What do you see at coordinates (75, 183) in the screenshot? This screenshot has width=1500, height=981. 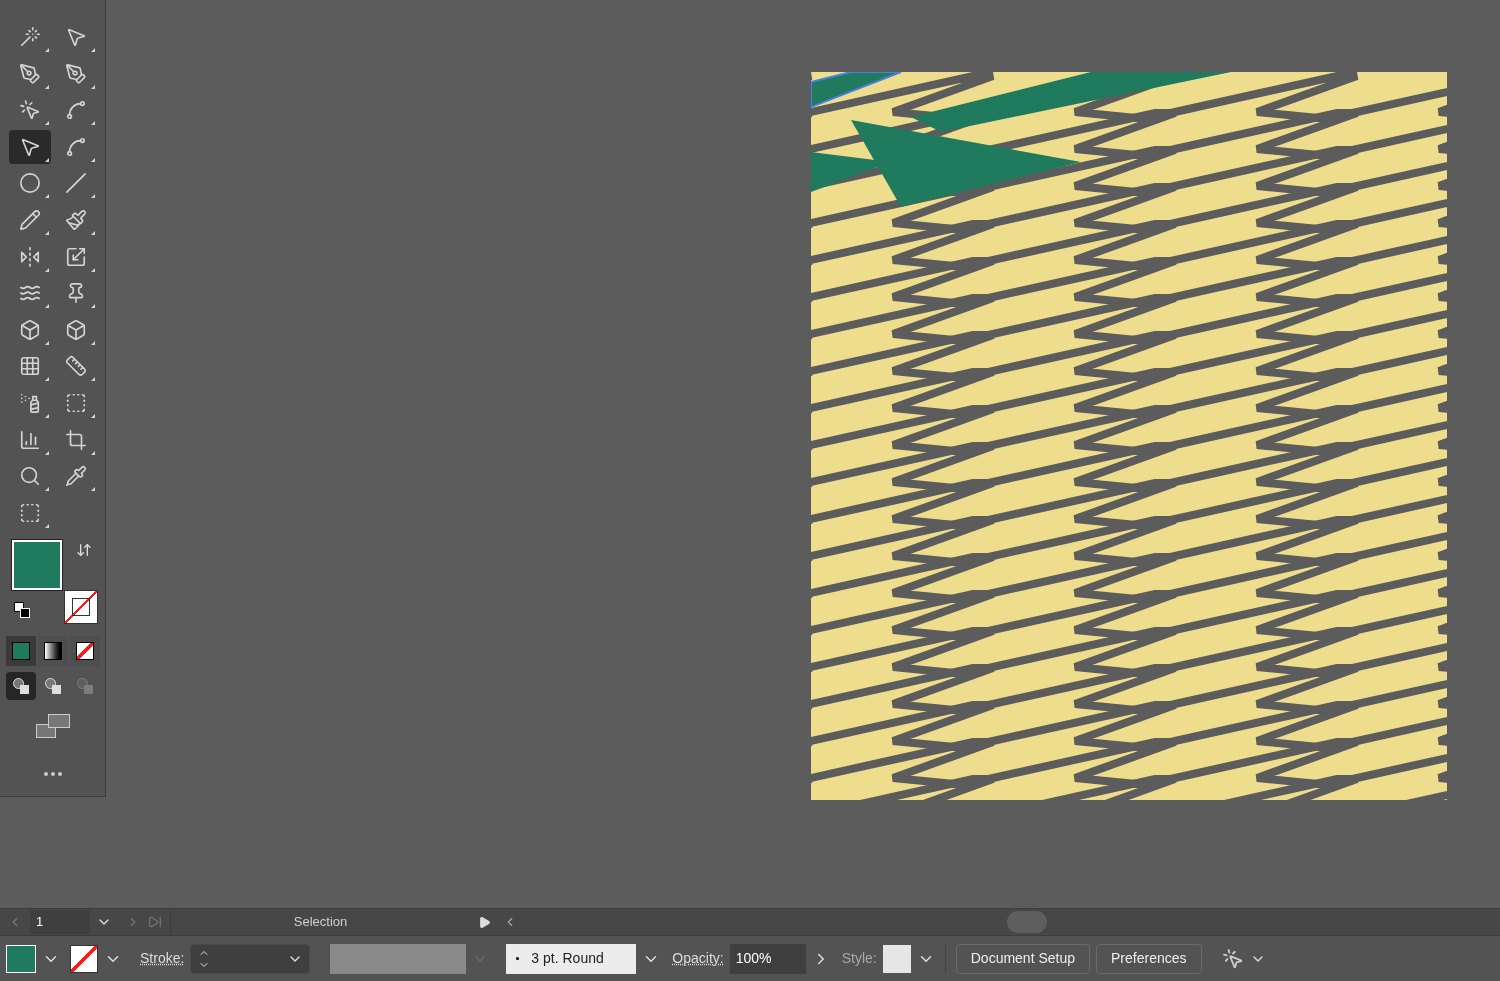 I see `line-icon` at bounding box center [75, 183].